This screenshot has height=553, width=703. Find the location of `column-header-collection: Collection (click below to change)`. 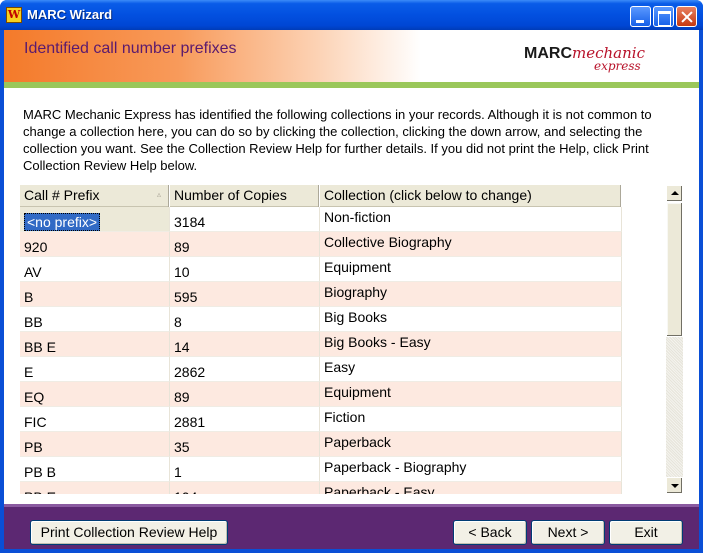

column-header-collection: Collection (click below to change) is located at coordinates (471, 196).